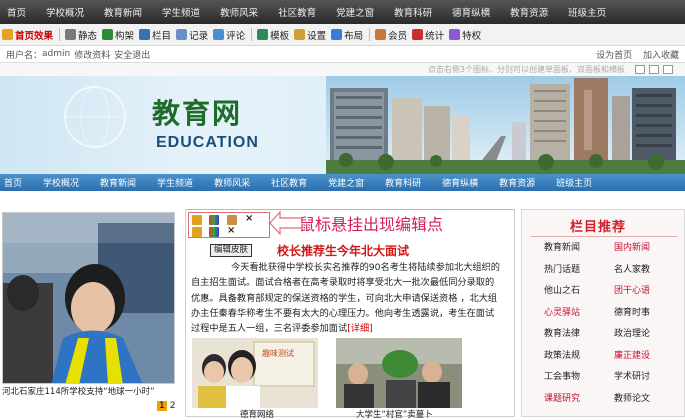  What do you see at coordinates (108, 34) in the screenshot?
I see `structure-icon` at bounding box center [108, 34].